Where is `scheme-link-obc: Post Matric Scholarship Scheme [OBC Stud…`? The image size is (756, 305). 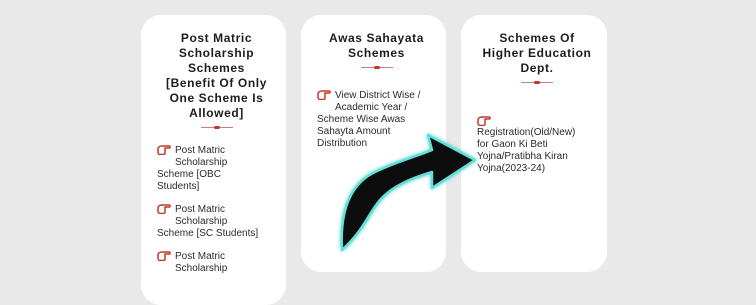 scheme-link-obc: Post Matric Scholarship Scheme [OBC Stud… is located at coordinates (216, 168).